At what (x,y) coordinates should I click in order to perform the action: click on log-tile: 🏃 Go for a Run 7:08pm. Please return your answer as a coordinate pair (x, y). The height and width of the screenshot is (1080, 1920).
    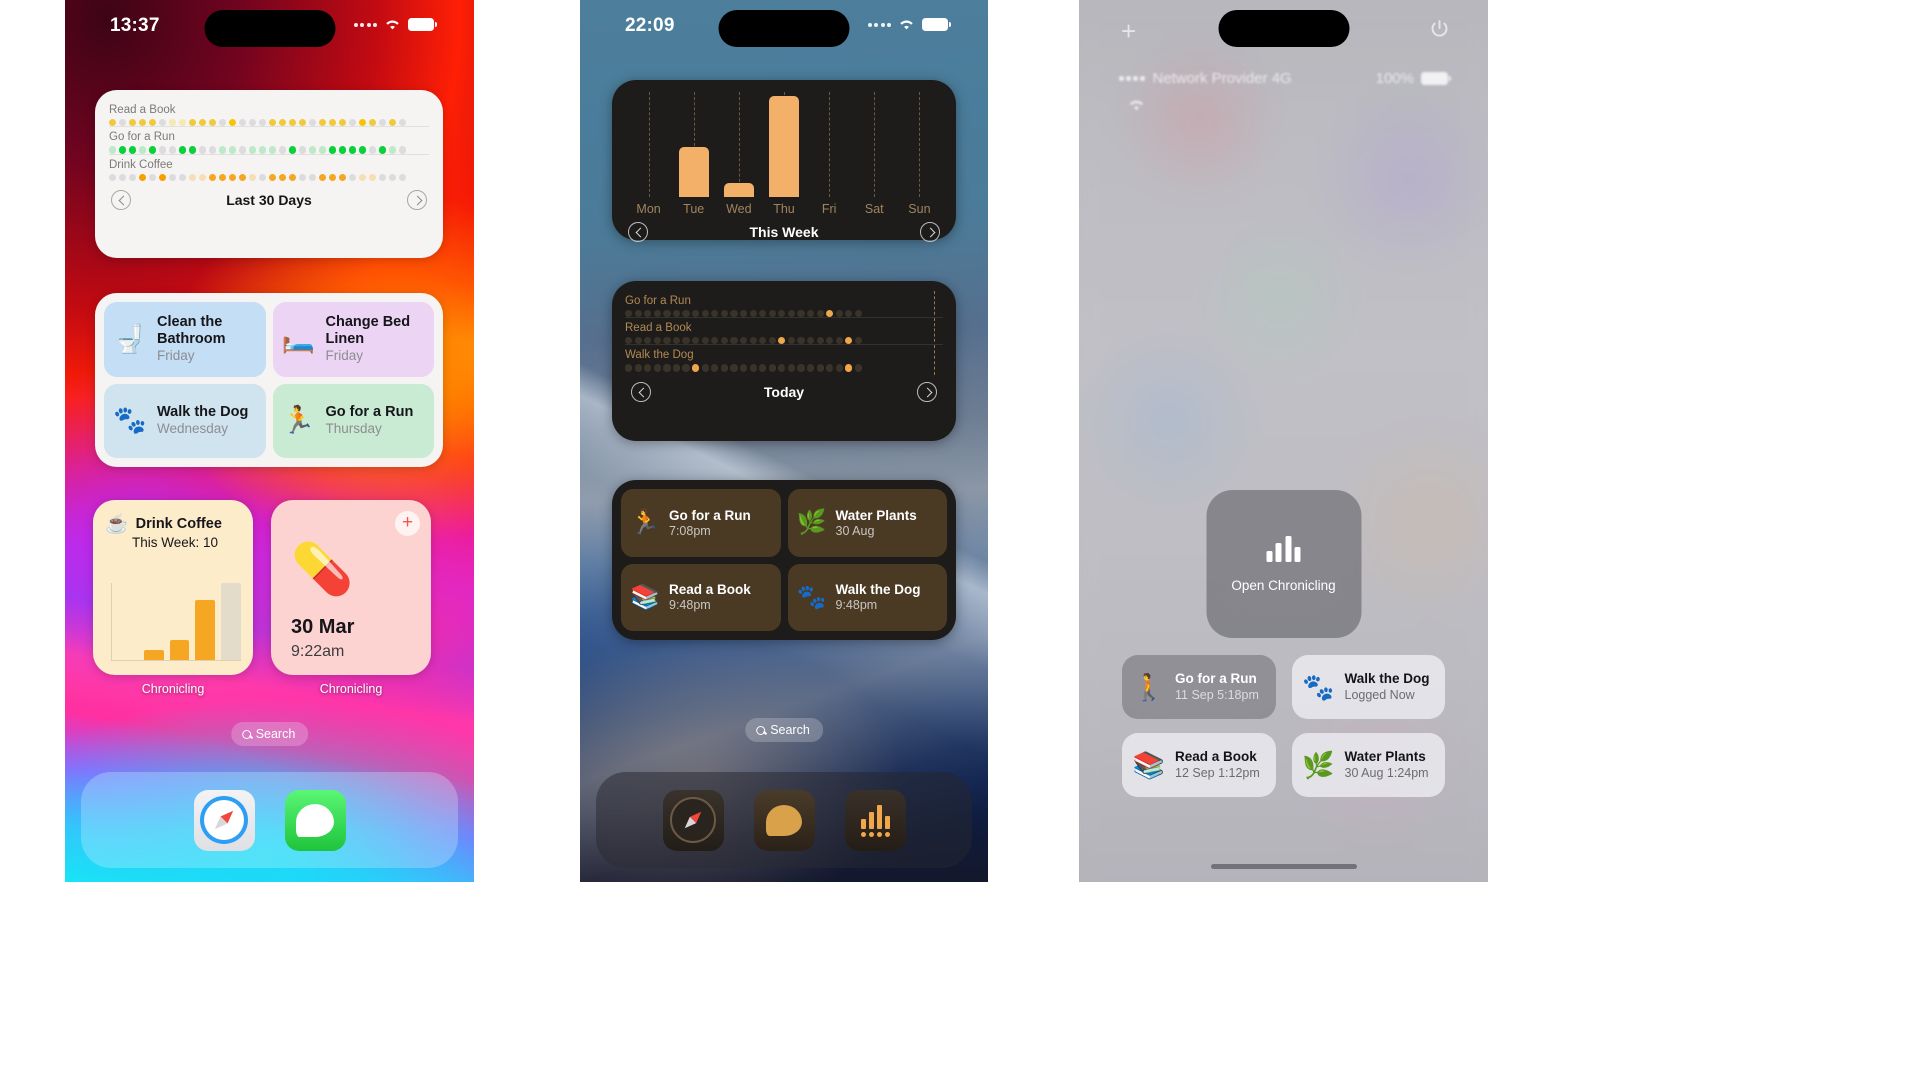
    Looking at the image, I should click on (701, 523).